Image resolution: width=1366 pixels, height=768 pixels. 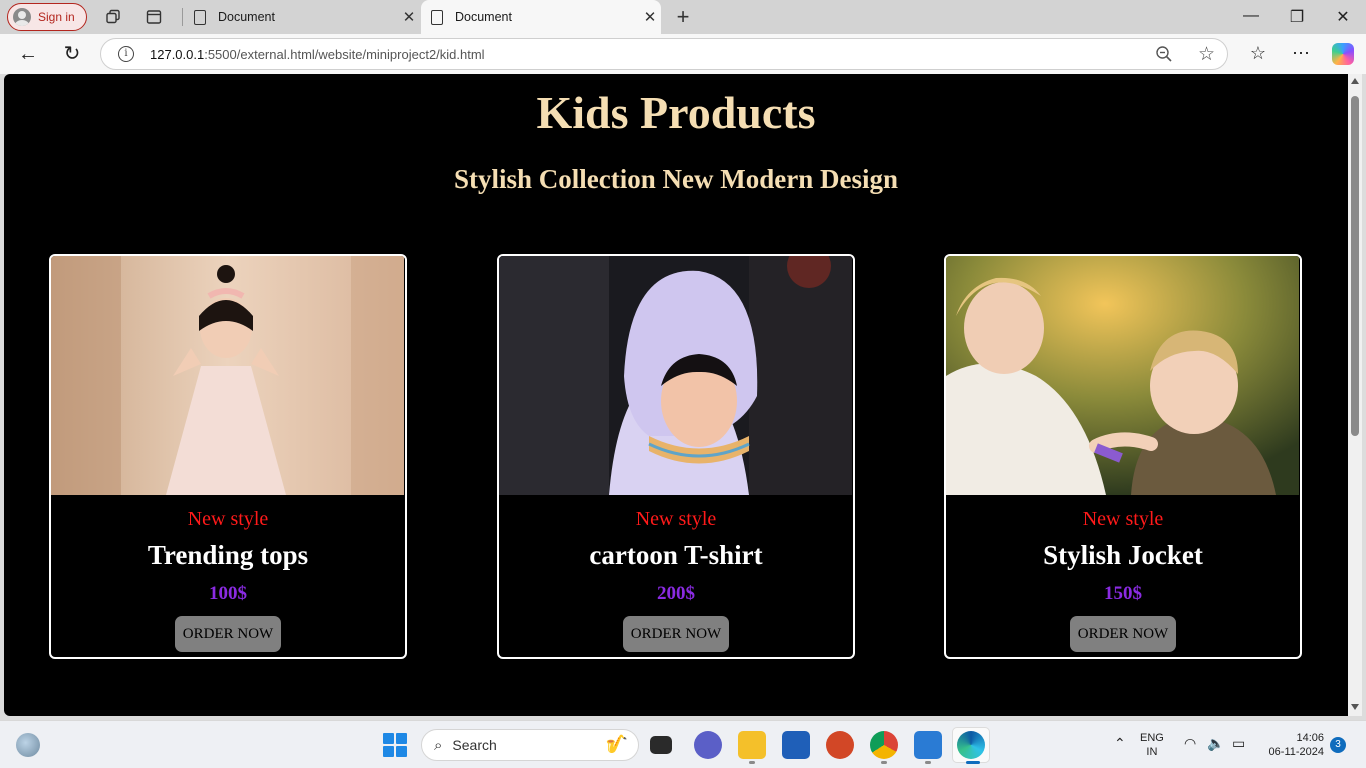 I want to click on product-card: New style Trending tops 100$ ORDER NOW, so click(x=228, y=456).